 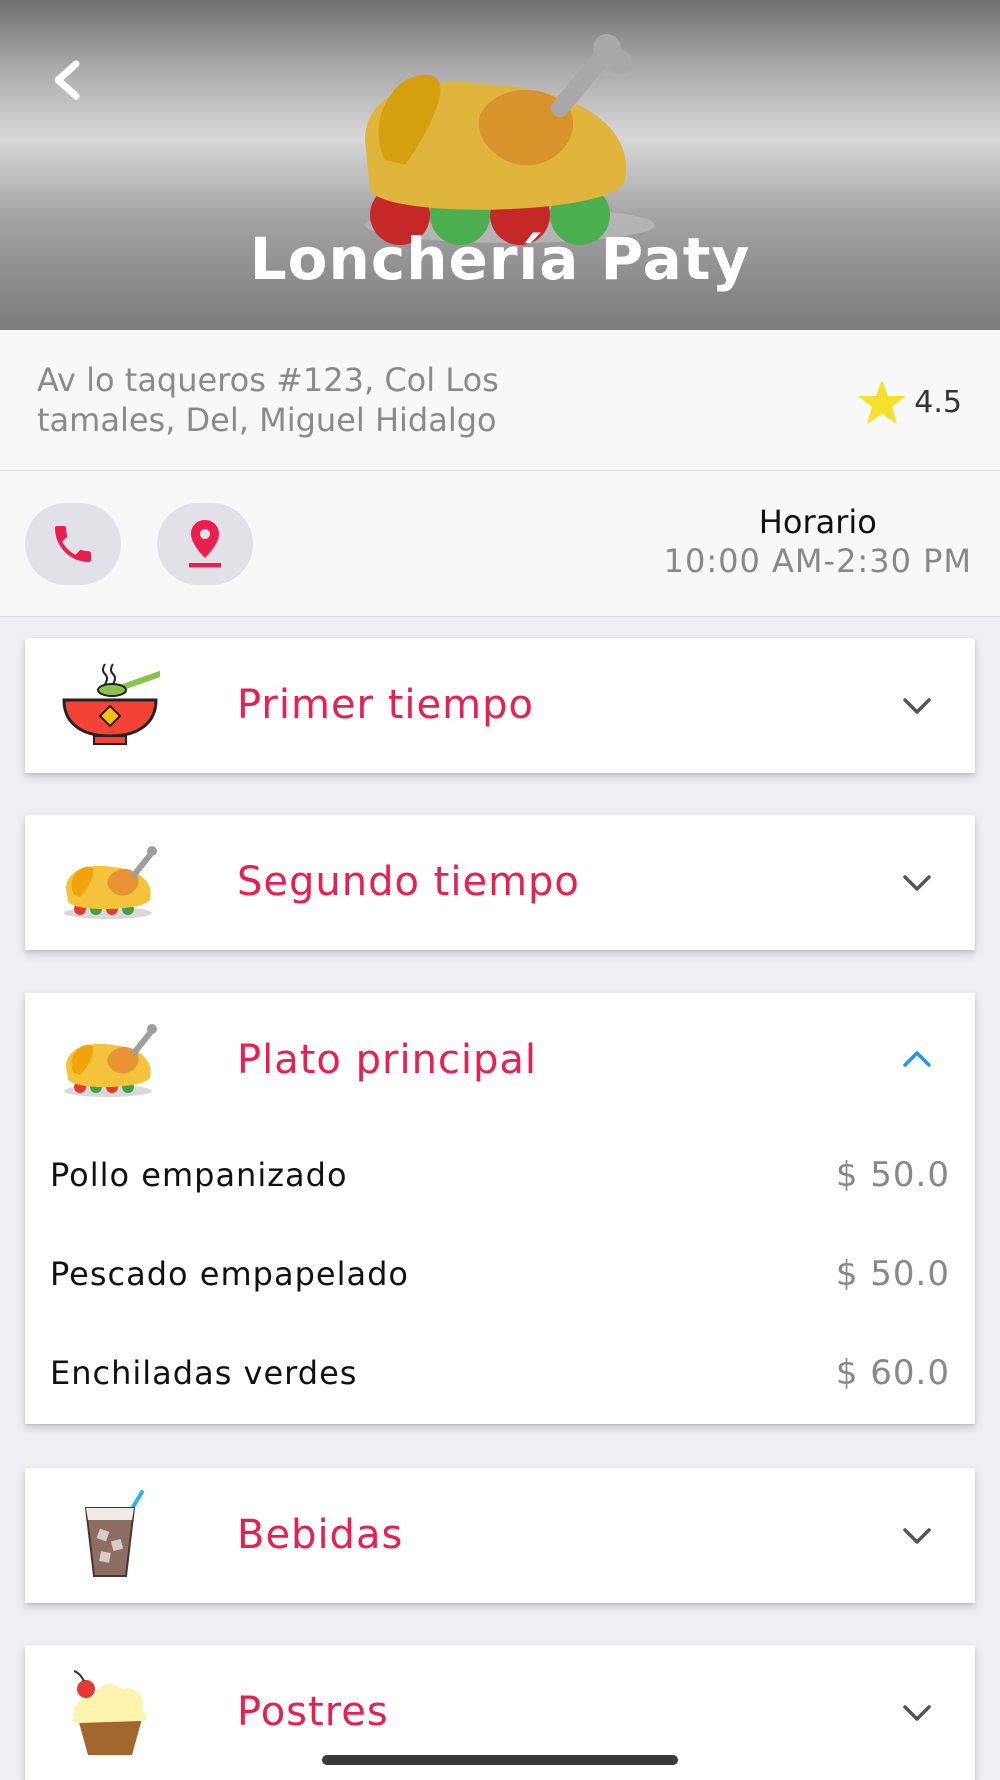 What do you see at coordinates (909, 402) in the screenshot?
I see `rating: 4.5` at bounding box center [909, 402].